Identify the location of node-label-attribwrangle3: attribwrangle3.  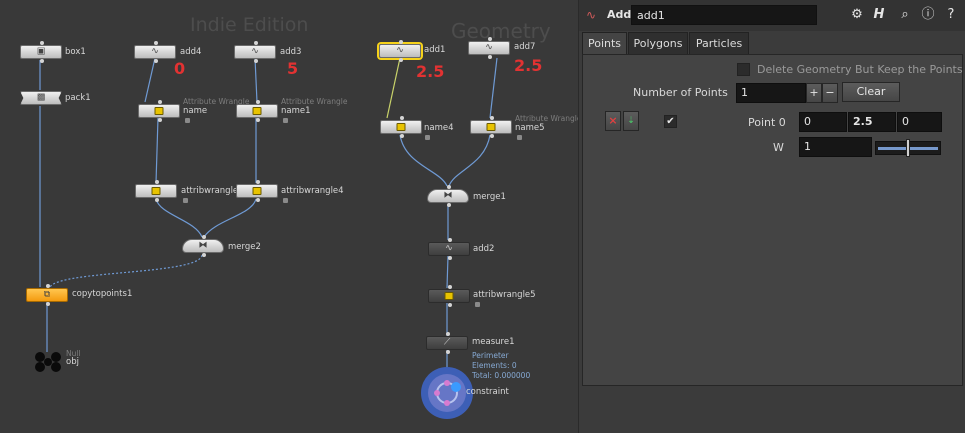
(212, 191).